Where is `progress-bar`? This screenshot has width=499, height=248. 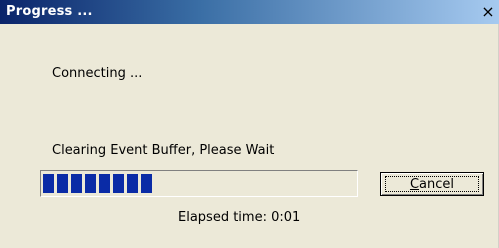 progress-bar is located at coordinates (199, 183).